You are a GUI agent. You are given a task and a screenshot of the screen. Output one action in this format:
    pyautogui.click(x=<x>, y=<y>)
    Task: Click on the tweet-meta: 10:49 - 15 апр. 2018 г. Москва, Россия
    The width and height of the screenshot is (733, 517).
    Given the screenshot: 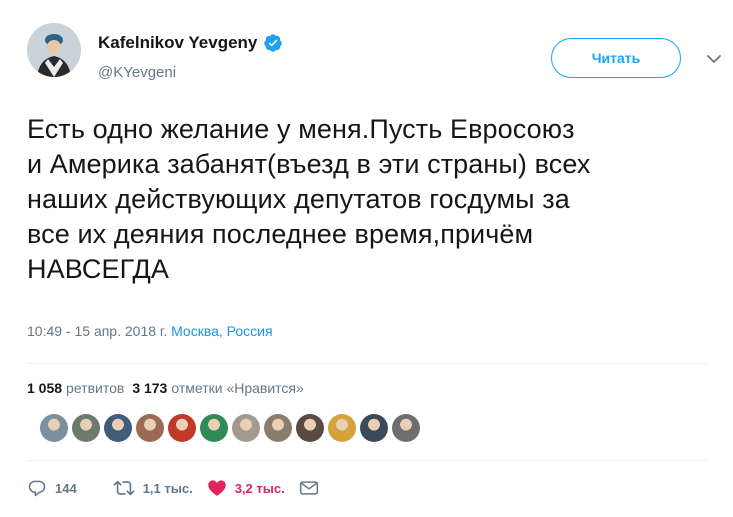 What is the action you would take?
    pyautogui.click(x=150, y=331)
    